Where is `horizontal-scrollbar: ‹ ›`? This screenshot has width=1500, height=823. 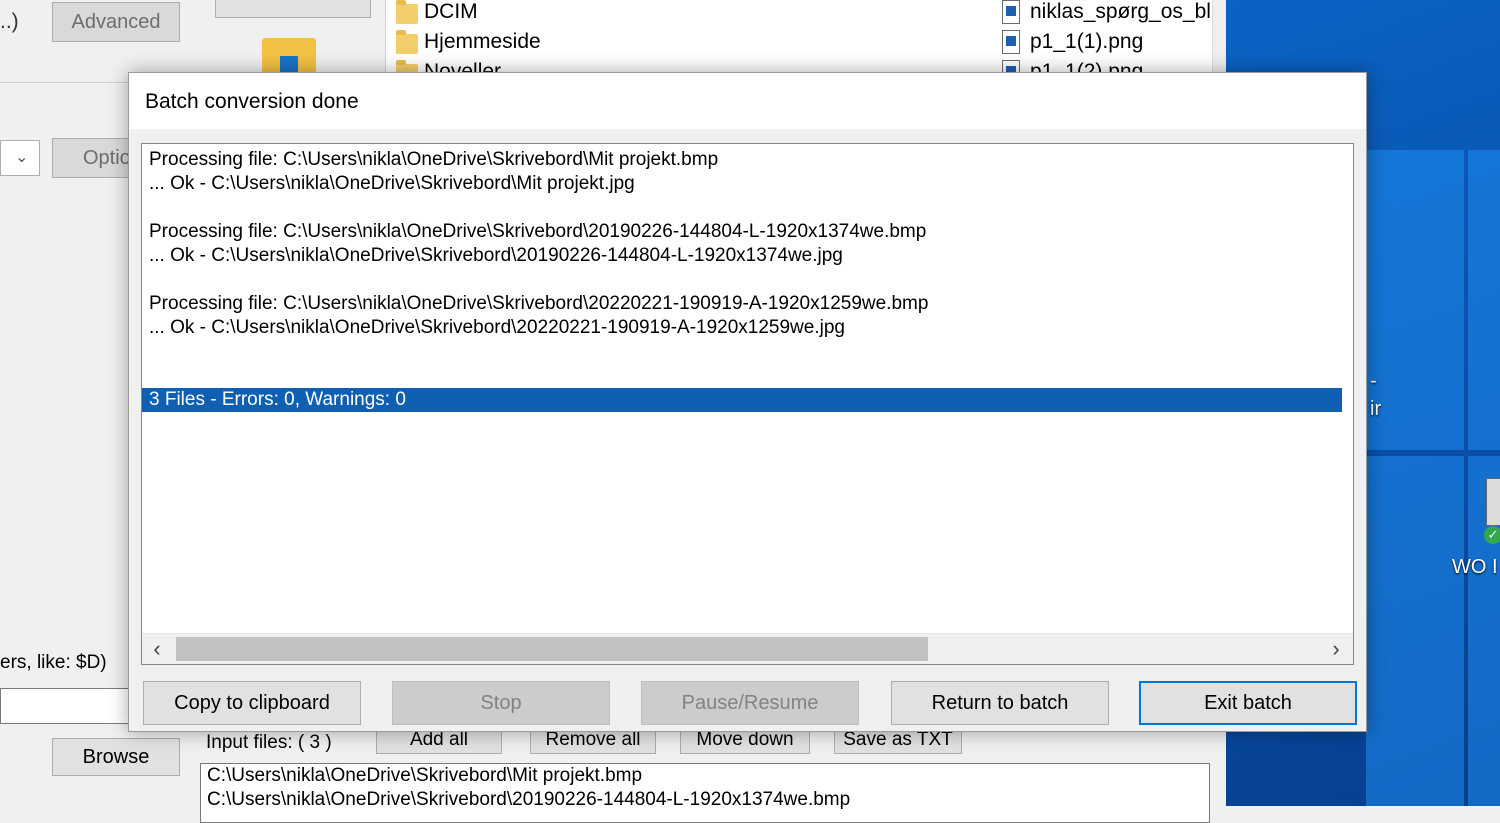
horizontal-scrollbar: ‹ › is located at coordinates (747, 648).